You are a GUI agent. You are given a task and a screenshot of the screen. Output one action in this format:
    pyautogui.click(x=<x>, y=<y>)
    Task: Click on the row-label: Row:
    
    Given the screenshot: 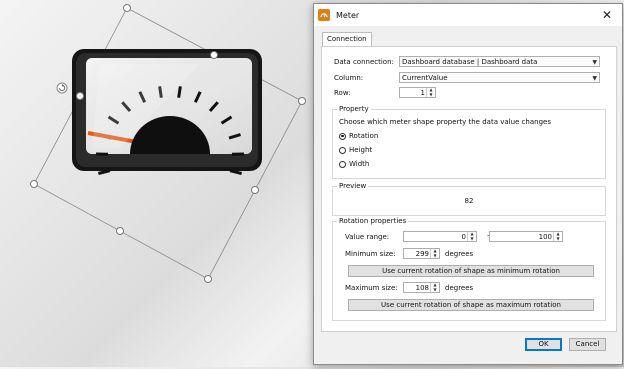 What is the action you would take?
    pyautogui.click(x=342, y=93)
    